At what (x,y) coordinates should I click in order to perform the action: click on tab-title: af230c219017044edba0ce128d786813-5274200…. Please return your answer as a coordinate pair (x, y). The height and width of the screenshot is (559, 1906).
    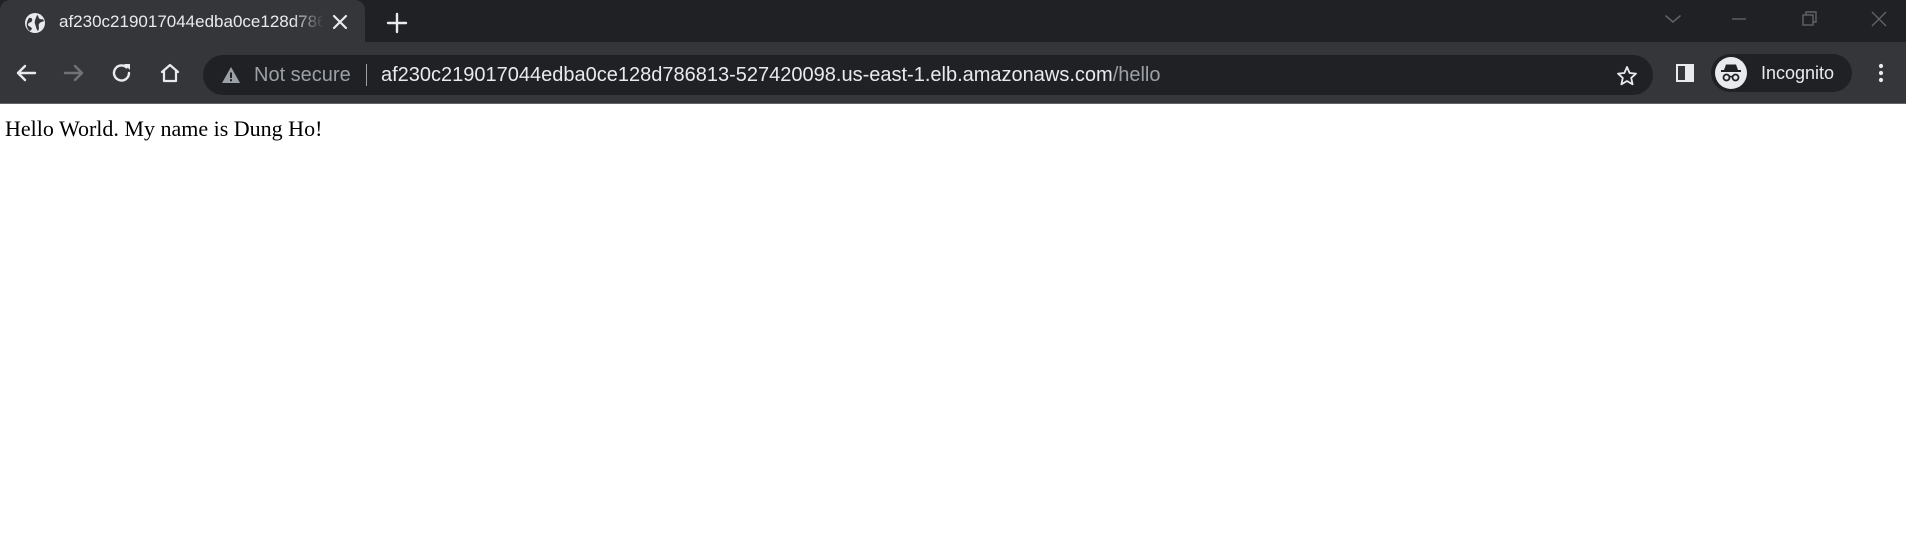
    Looking at the image, I should click on (191, 21).